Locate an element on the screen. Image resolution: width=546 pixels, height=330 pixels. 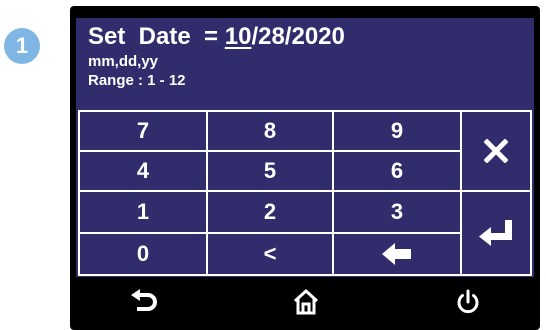
key-3: 3 is located at coordinates (397, 212).